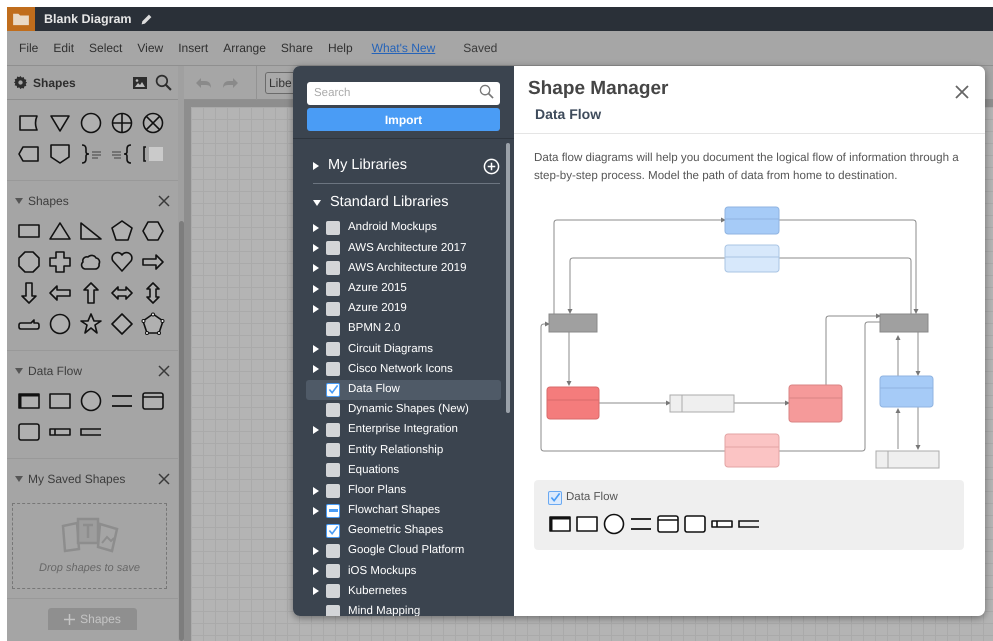 The width and height of the screenshot is (993, 641). Describe the element at coordinates (60, 231) in the screenshot. I see `triangle-icon` at that location.